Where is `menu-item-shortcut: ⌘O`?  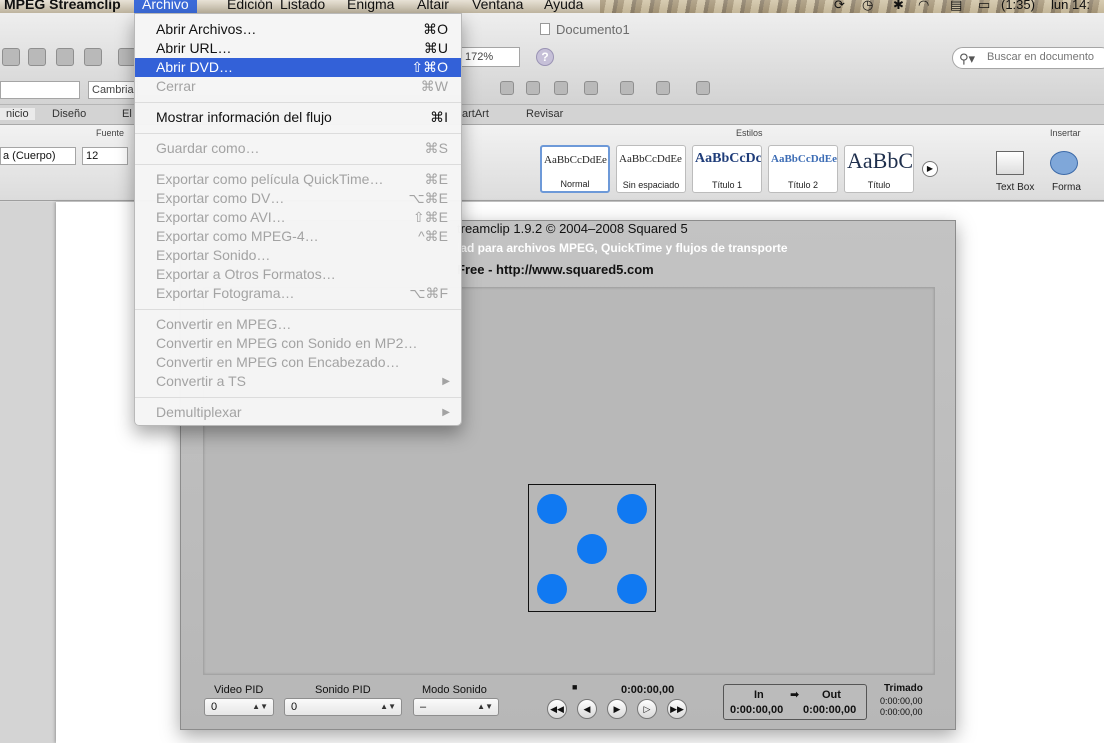
menu-item-shortcut: ⌘O is located at coordinates (435, 29).